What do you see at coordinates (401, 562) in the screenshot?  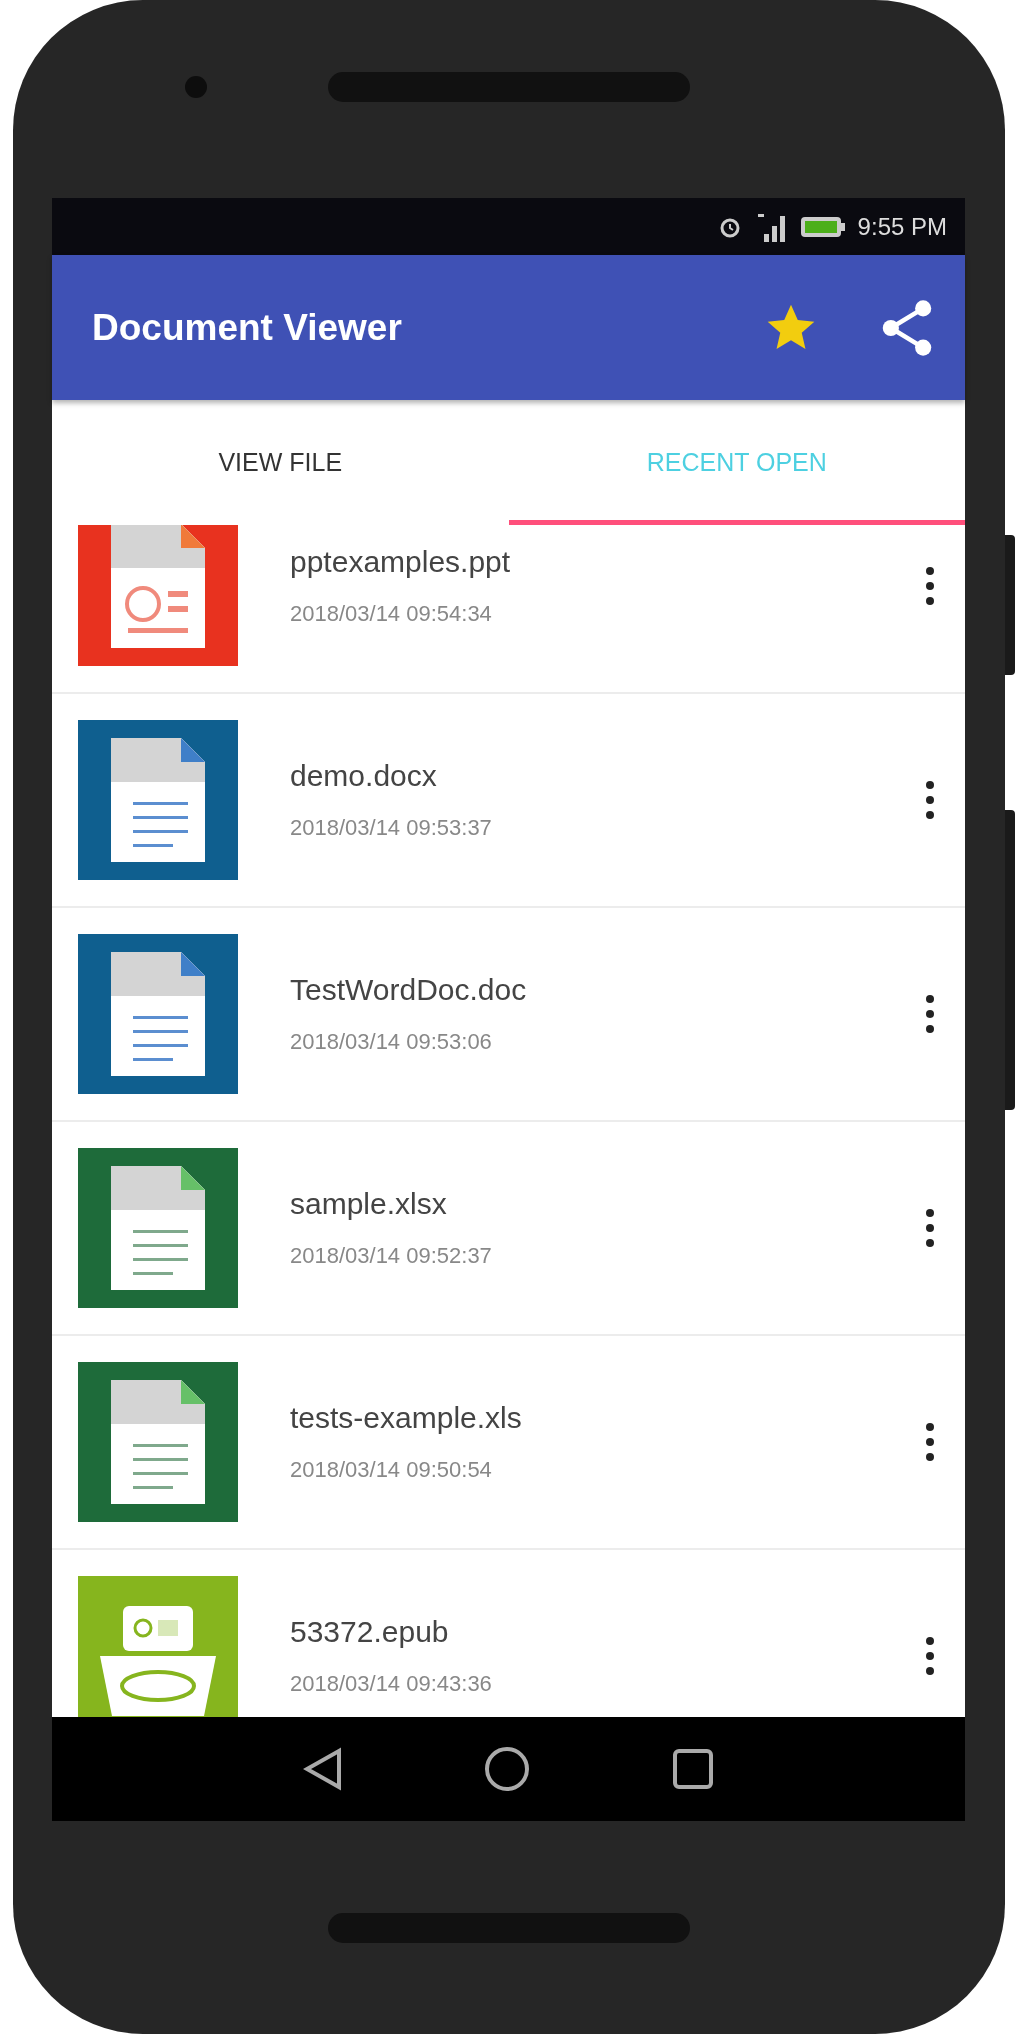 I see `file-name: pptexamples.ppt` at bounding box center [401, 562].